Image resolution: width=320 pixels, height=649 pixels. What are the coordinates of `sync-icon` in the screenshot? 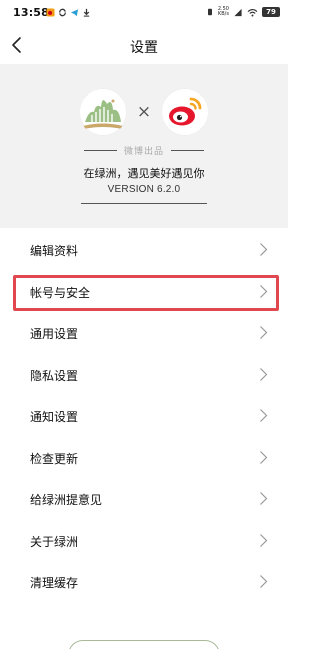 It's located at (62, 12).